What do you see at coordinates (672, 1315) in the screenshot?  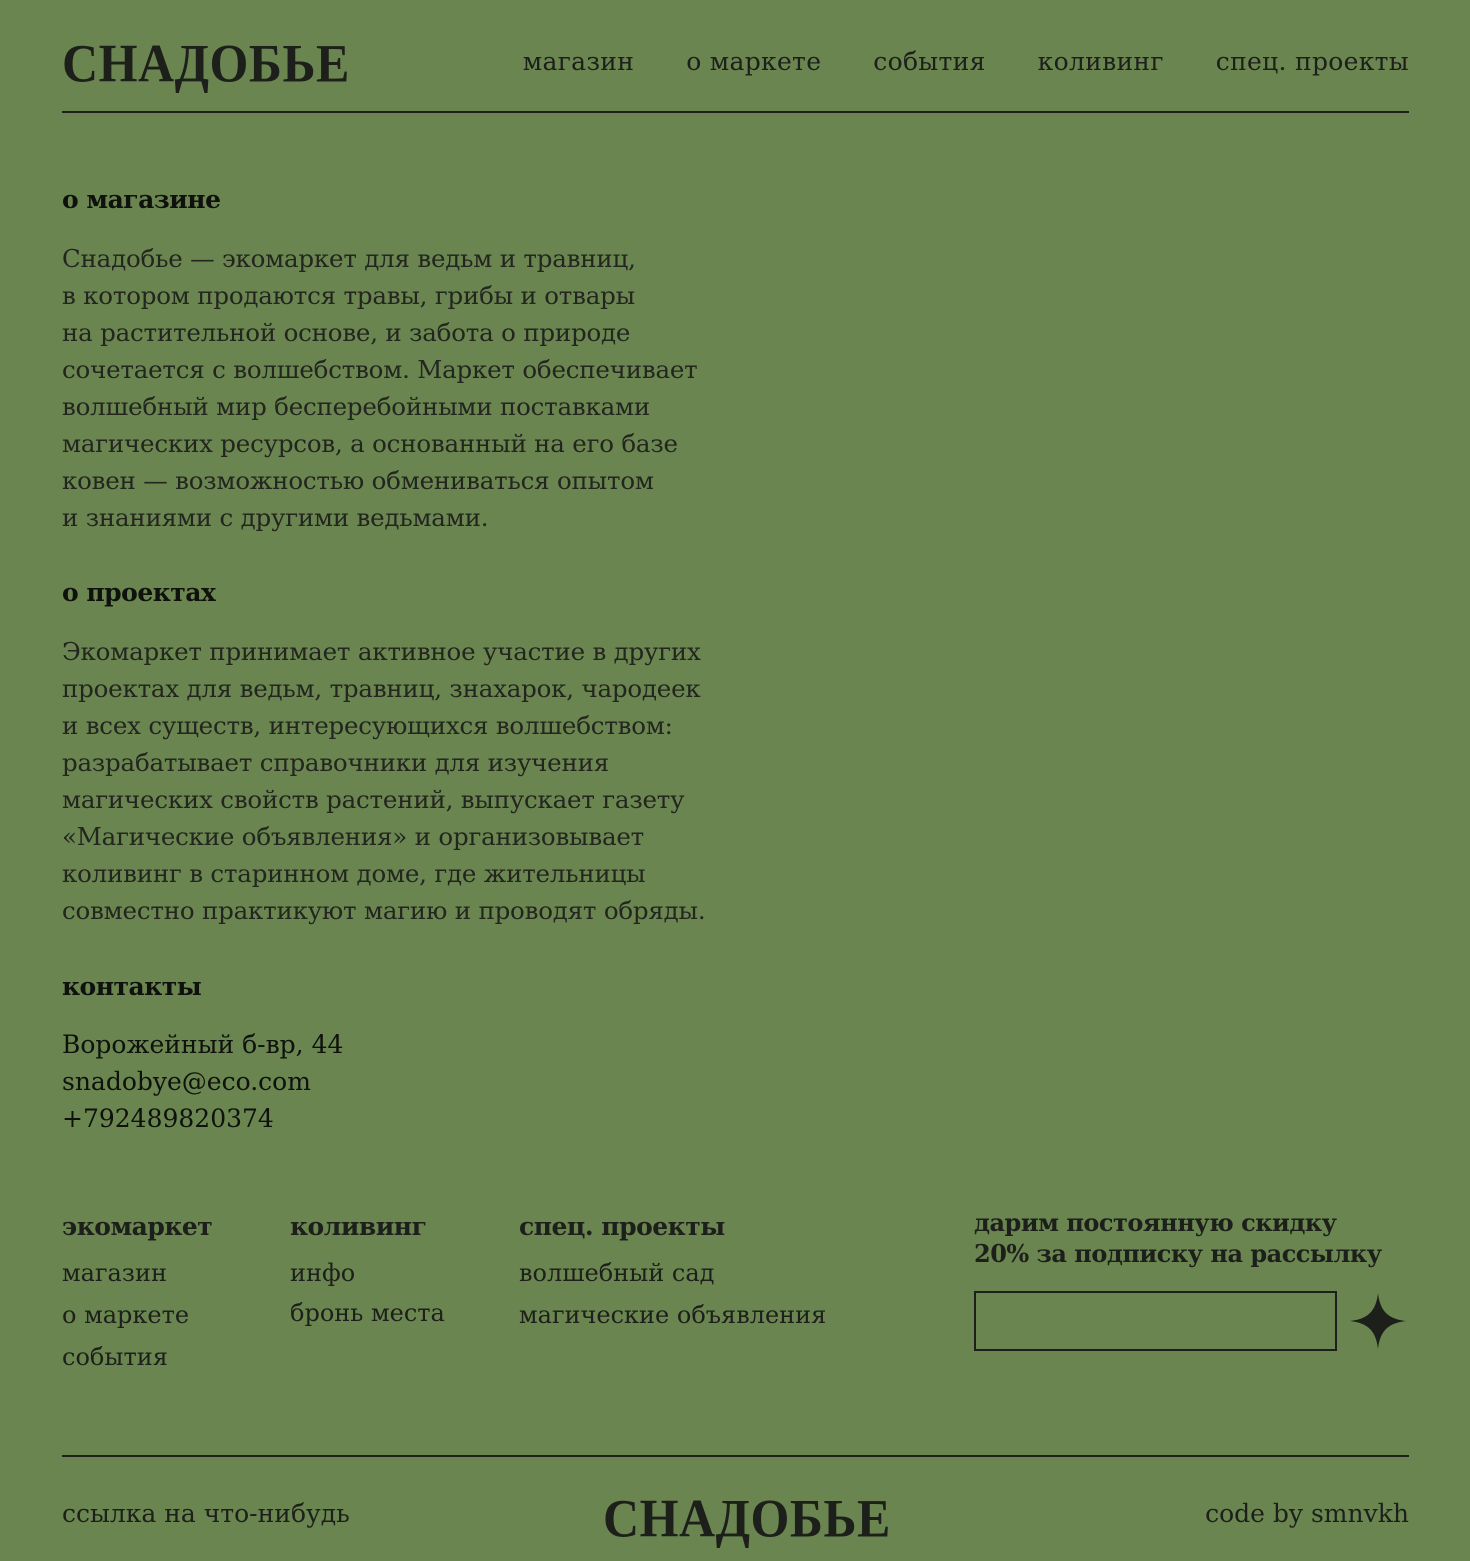 I see `footer-link-magic-ads: магические объявления` at bounding box center [672, 1315].